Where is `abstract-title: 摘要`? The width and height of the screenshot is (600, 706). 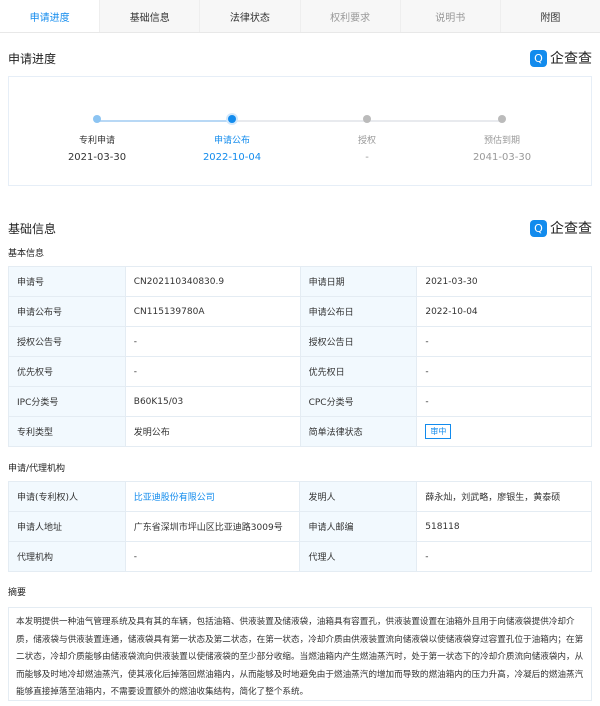 abstract-title: 摘要 is located at coordinates (17, 593).